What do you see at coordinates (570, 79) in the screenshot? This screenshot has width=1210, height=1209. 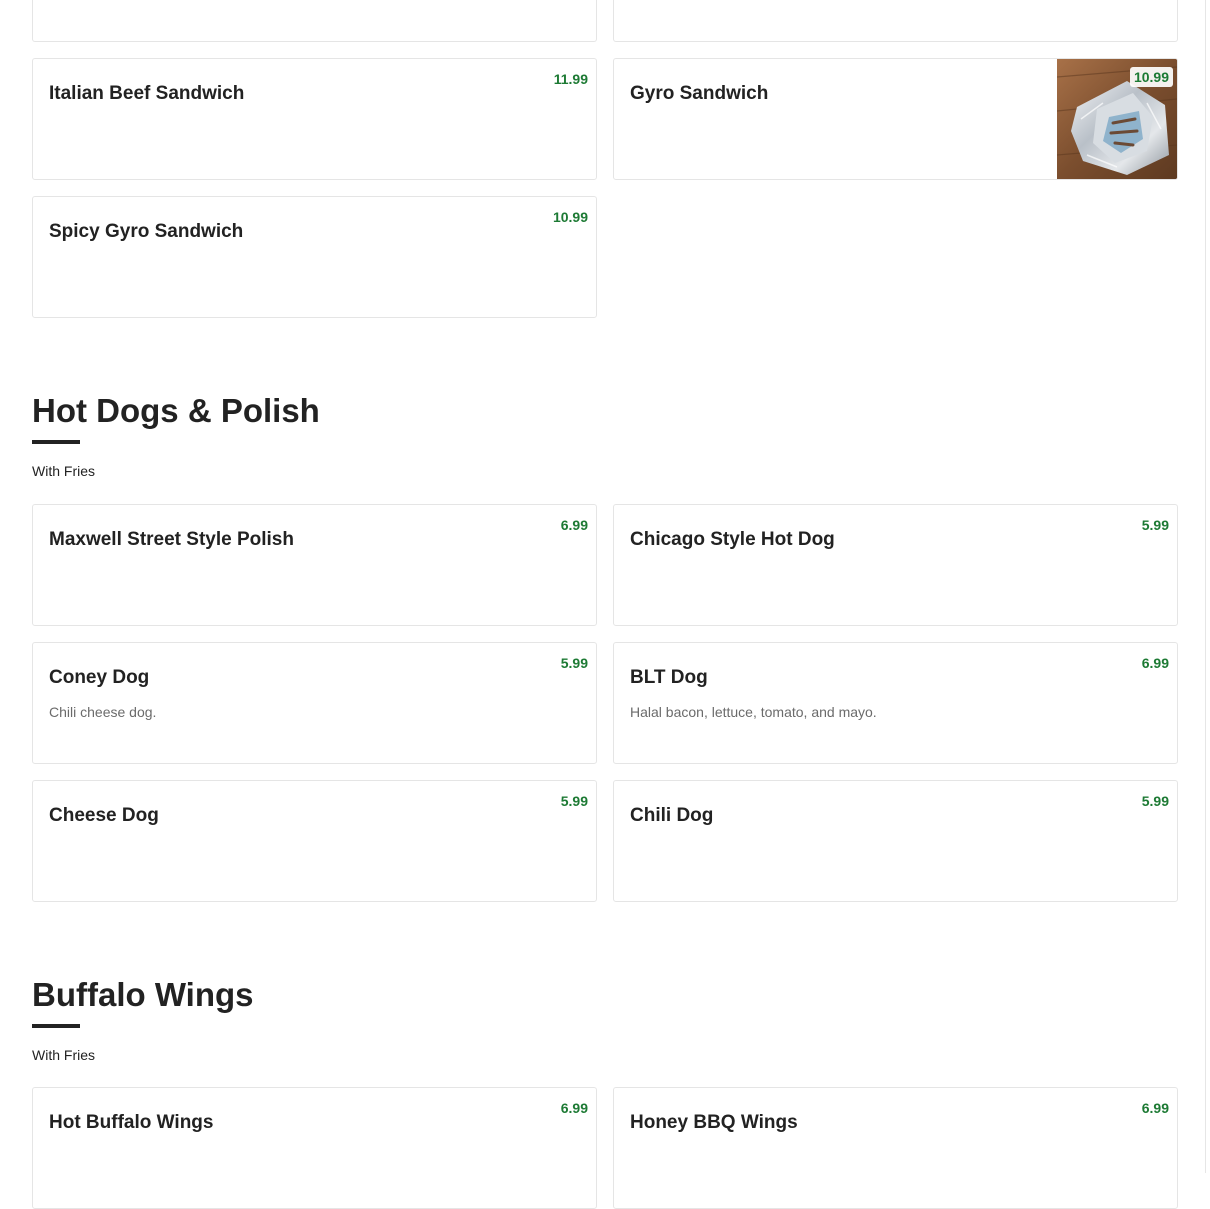 I see `item-price: 11.99` at bounding box center [570, 79].